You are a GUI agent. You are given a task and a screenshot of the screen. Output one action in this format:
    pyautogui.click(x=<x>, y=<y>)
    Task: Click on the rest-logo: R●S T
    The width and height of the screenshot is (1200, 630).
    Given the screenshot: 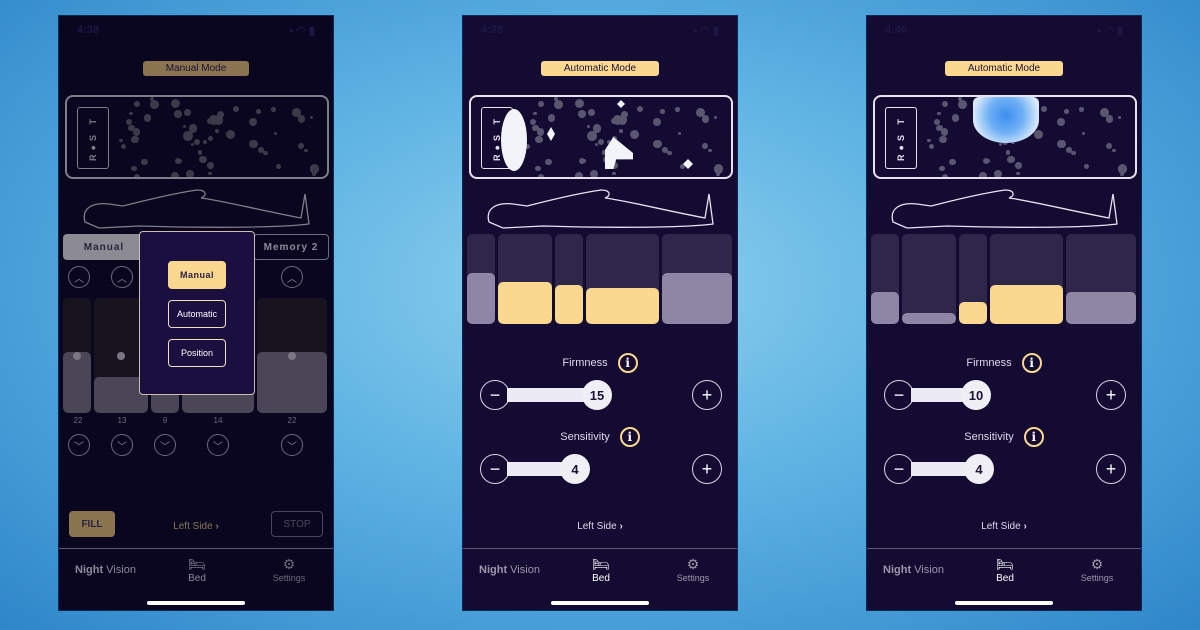 What is the action you would take?
    pyautogui.click(x=93, y=138)
    